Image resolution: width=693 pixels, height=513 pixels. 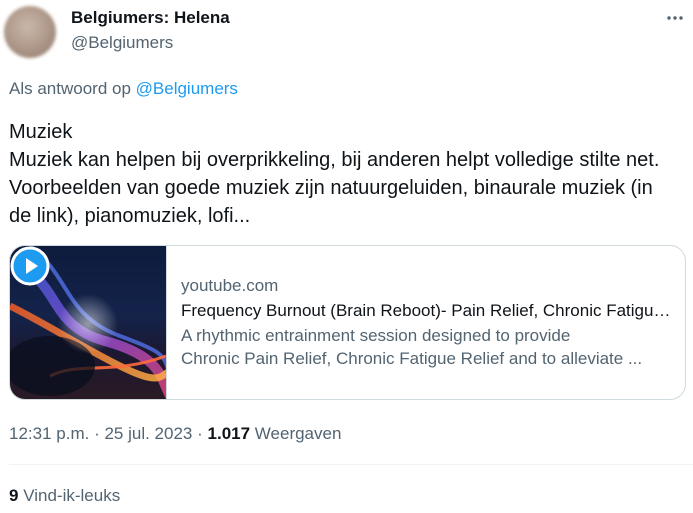 What do you see at coordinates (187, 88) in the screenshot?
I see `reply-mention-link: @Belgiumers` at bounding box center [187, 88].